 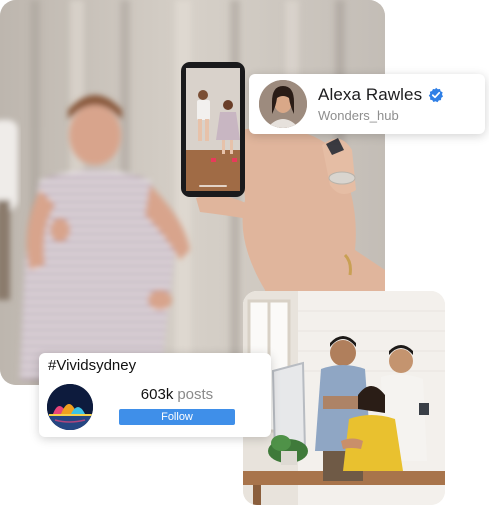 I want to click on profile-name: Alexa Rawles, so click(x=370, y=94).